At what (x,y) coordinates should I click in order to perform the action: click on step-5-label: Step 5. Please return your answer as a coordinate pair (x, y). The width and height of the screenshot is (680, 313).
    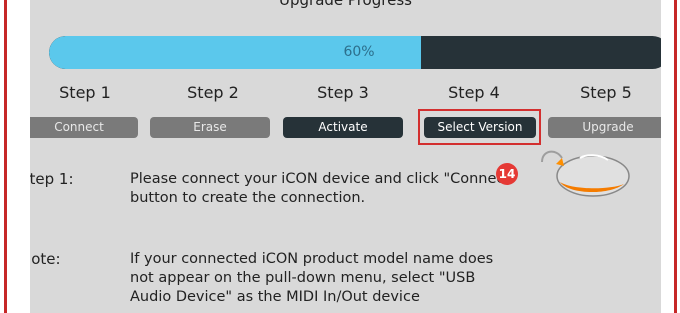
    Looking at the image, I should click on (606, 92).